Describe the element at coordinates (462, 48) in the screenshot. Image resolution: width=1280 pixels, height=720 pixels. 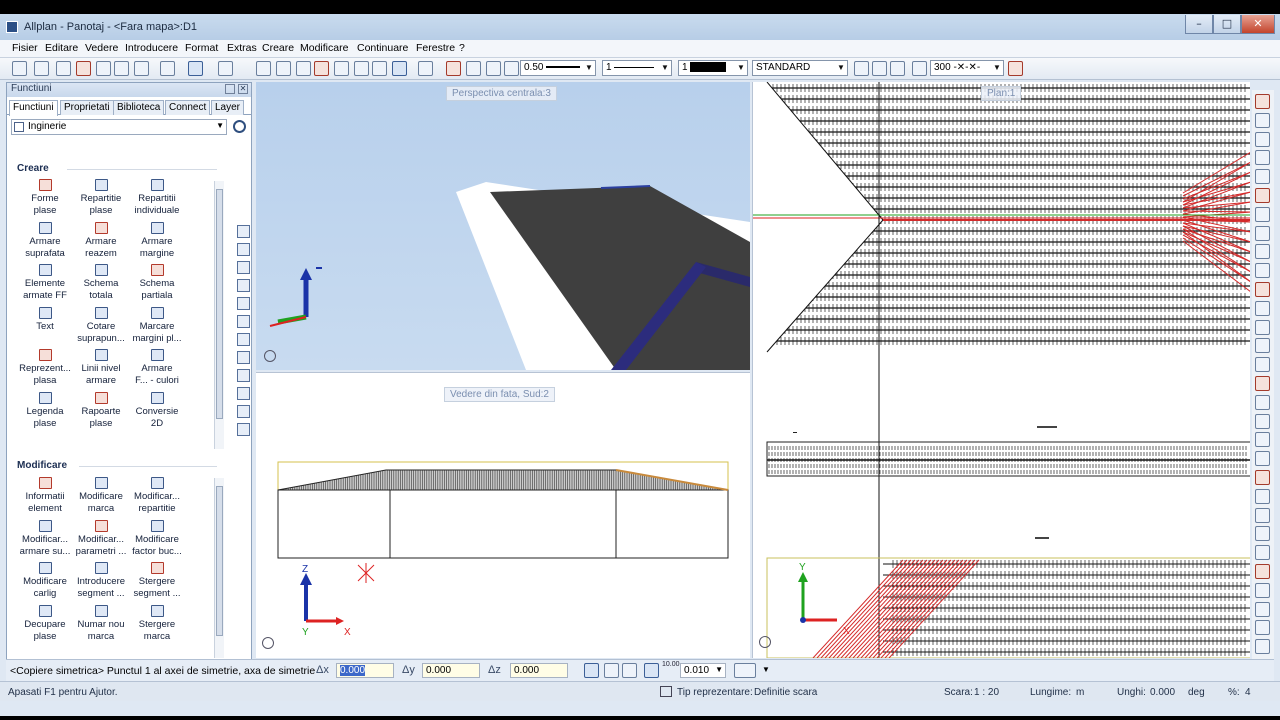
I see `menu-help: ?` at that location.